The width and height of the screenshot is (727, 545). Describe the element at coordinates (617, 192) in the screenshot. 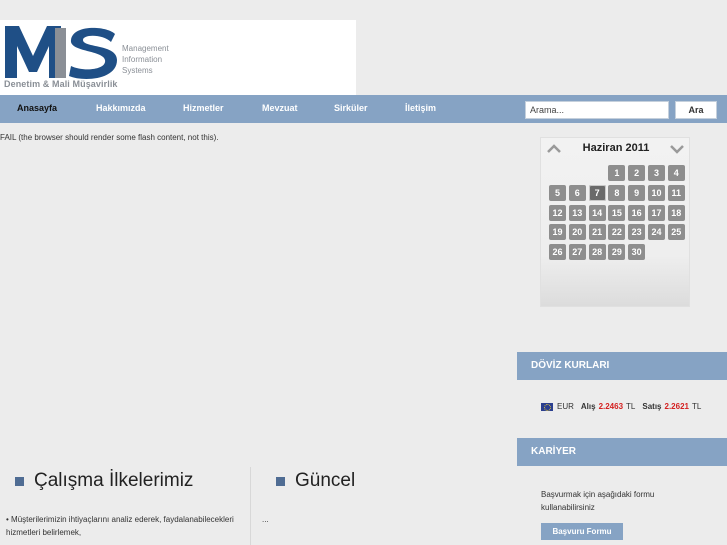

I see `calendar-day-8: 8` at that location.